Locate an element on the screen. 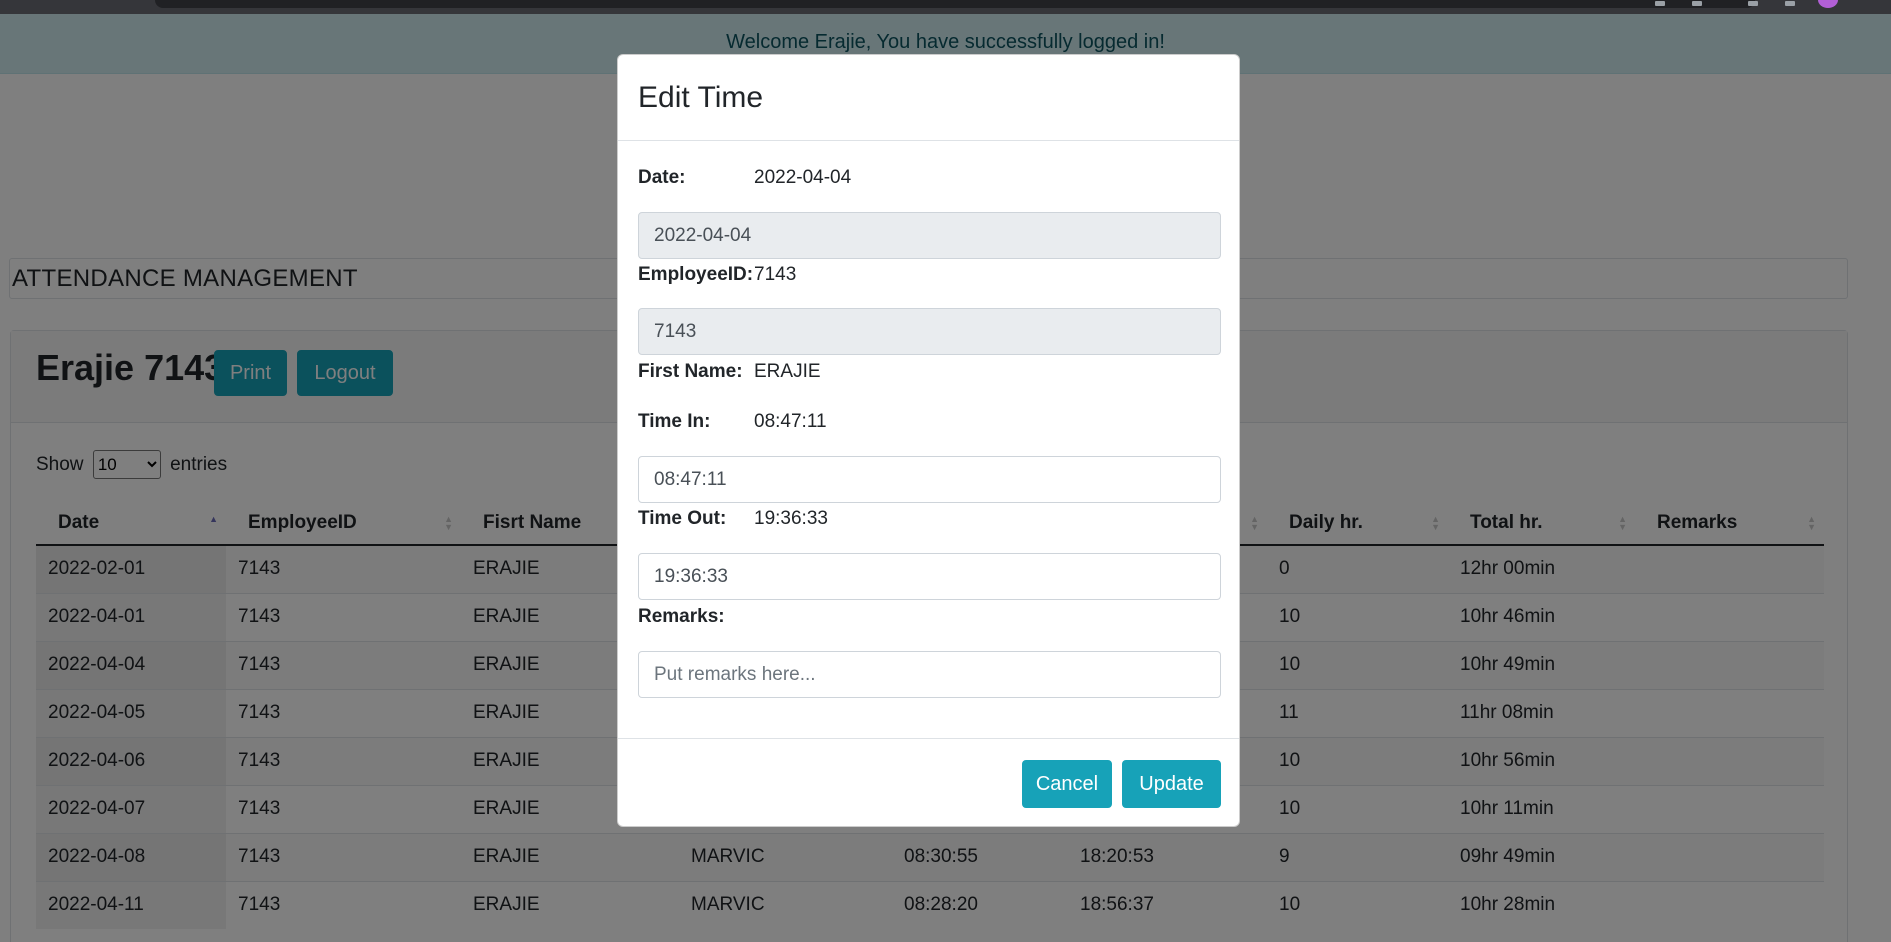 Image resolution: width=1891 pixels, height=942 pixels. date-label: Date: is located at coordinates (662, 177).